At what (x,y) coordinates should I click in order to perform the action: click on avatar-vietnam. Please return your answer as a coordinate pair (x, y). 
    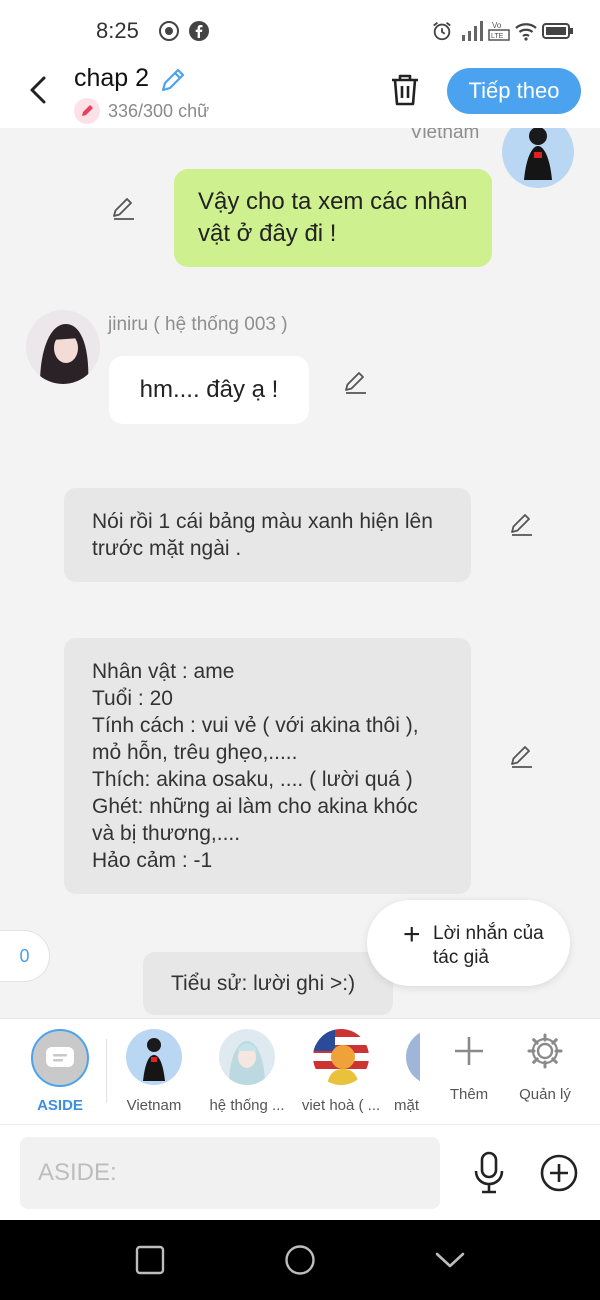
    Looking at the image, I should click on (538, 158).